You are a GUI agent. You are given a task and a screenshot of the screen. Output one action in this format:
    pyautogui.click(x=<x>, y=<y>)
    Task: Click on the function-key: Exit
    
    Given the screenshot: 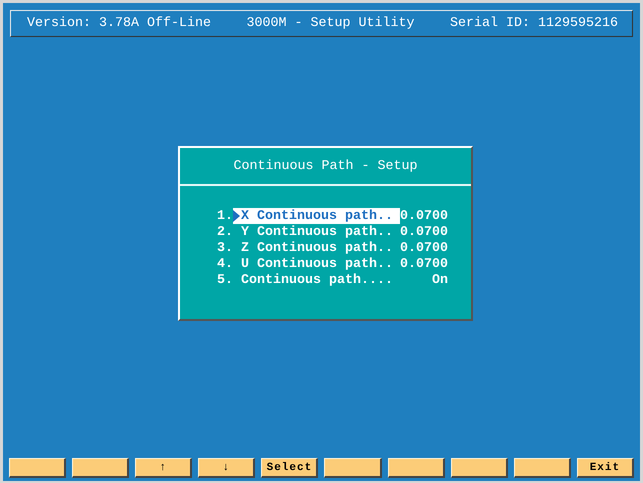 What is the action you would take?
    pyautogui.click(x=605, y=468)
    